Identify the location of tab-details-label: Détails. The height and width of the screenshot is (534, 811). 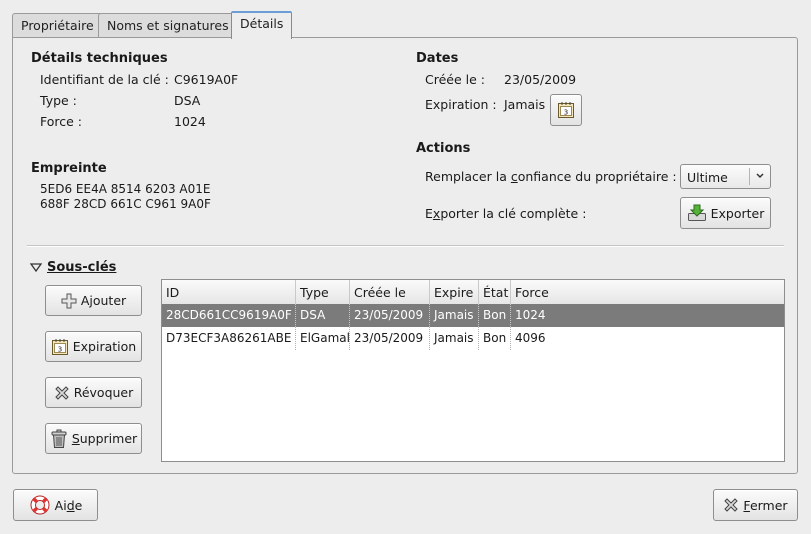
(262, 23).